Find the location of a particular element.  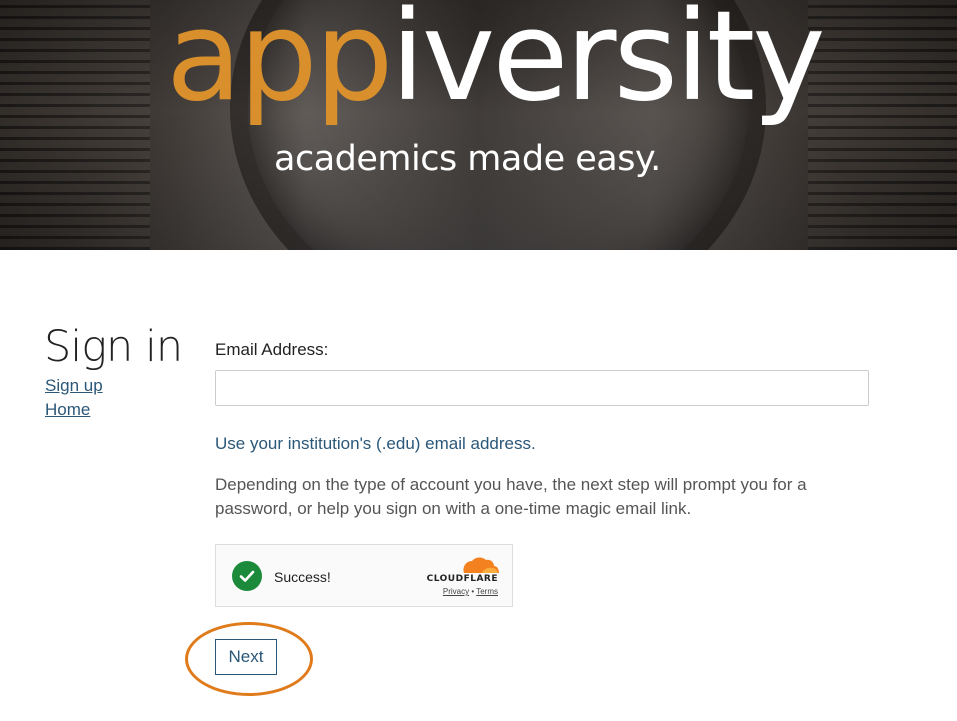

email-label: Email Address: is located at coordinates (272, 349).